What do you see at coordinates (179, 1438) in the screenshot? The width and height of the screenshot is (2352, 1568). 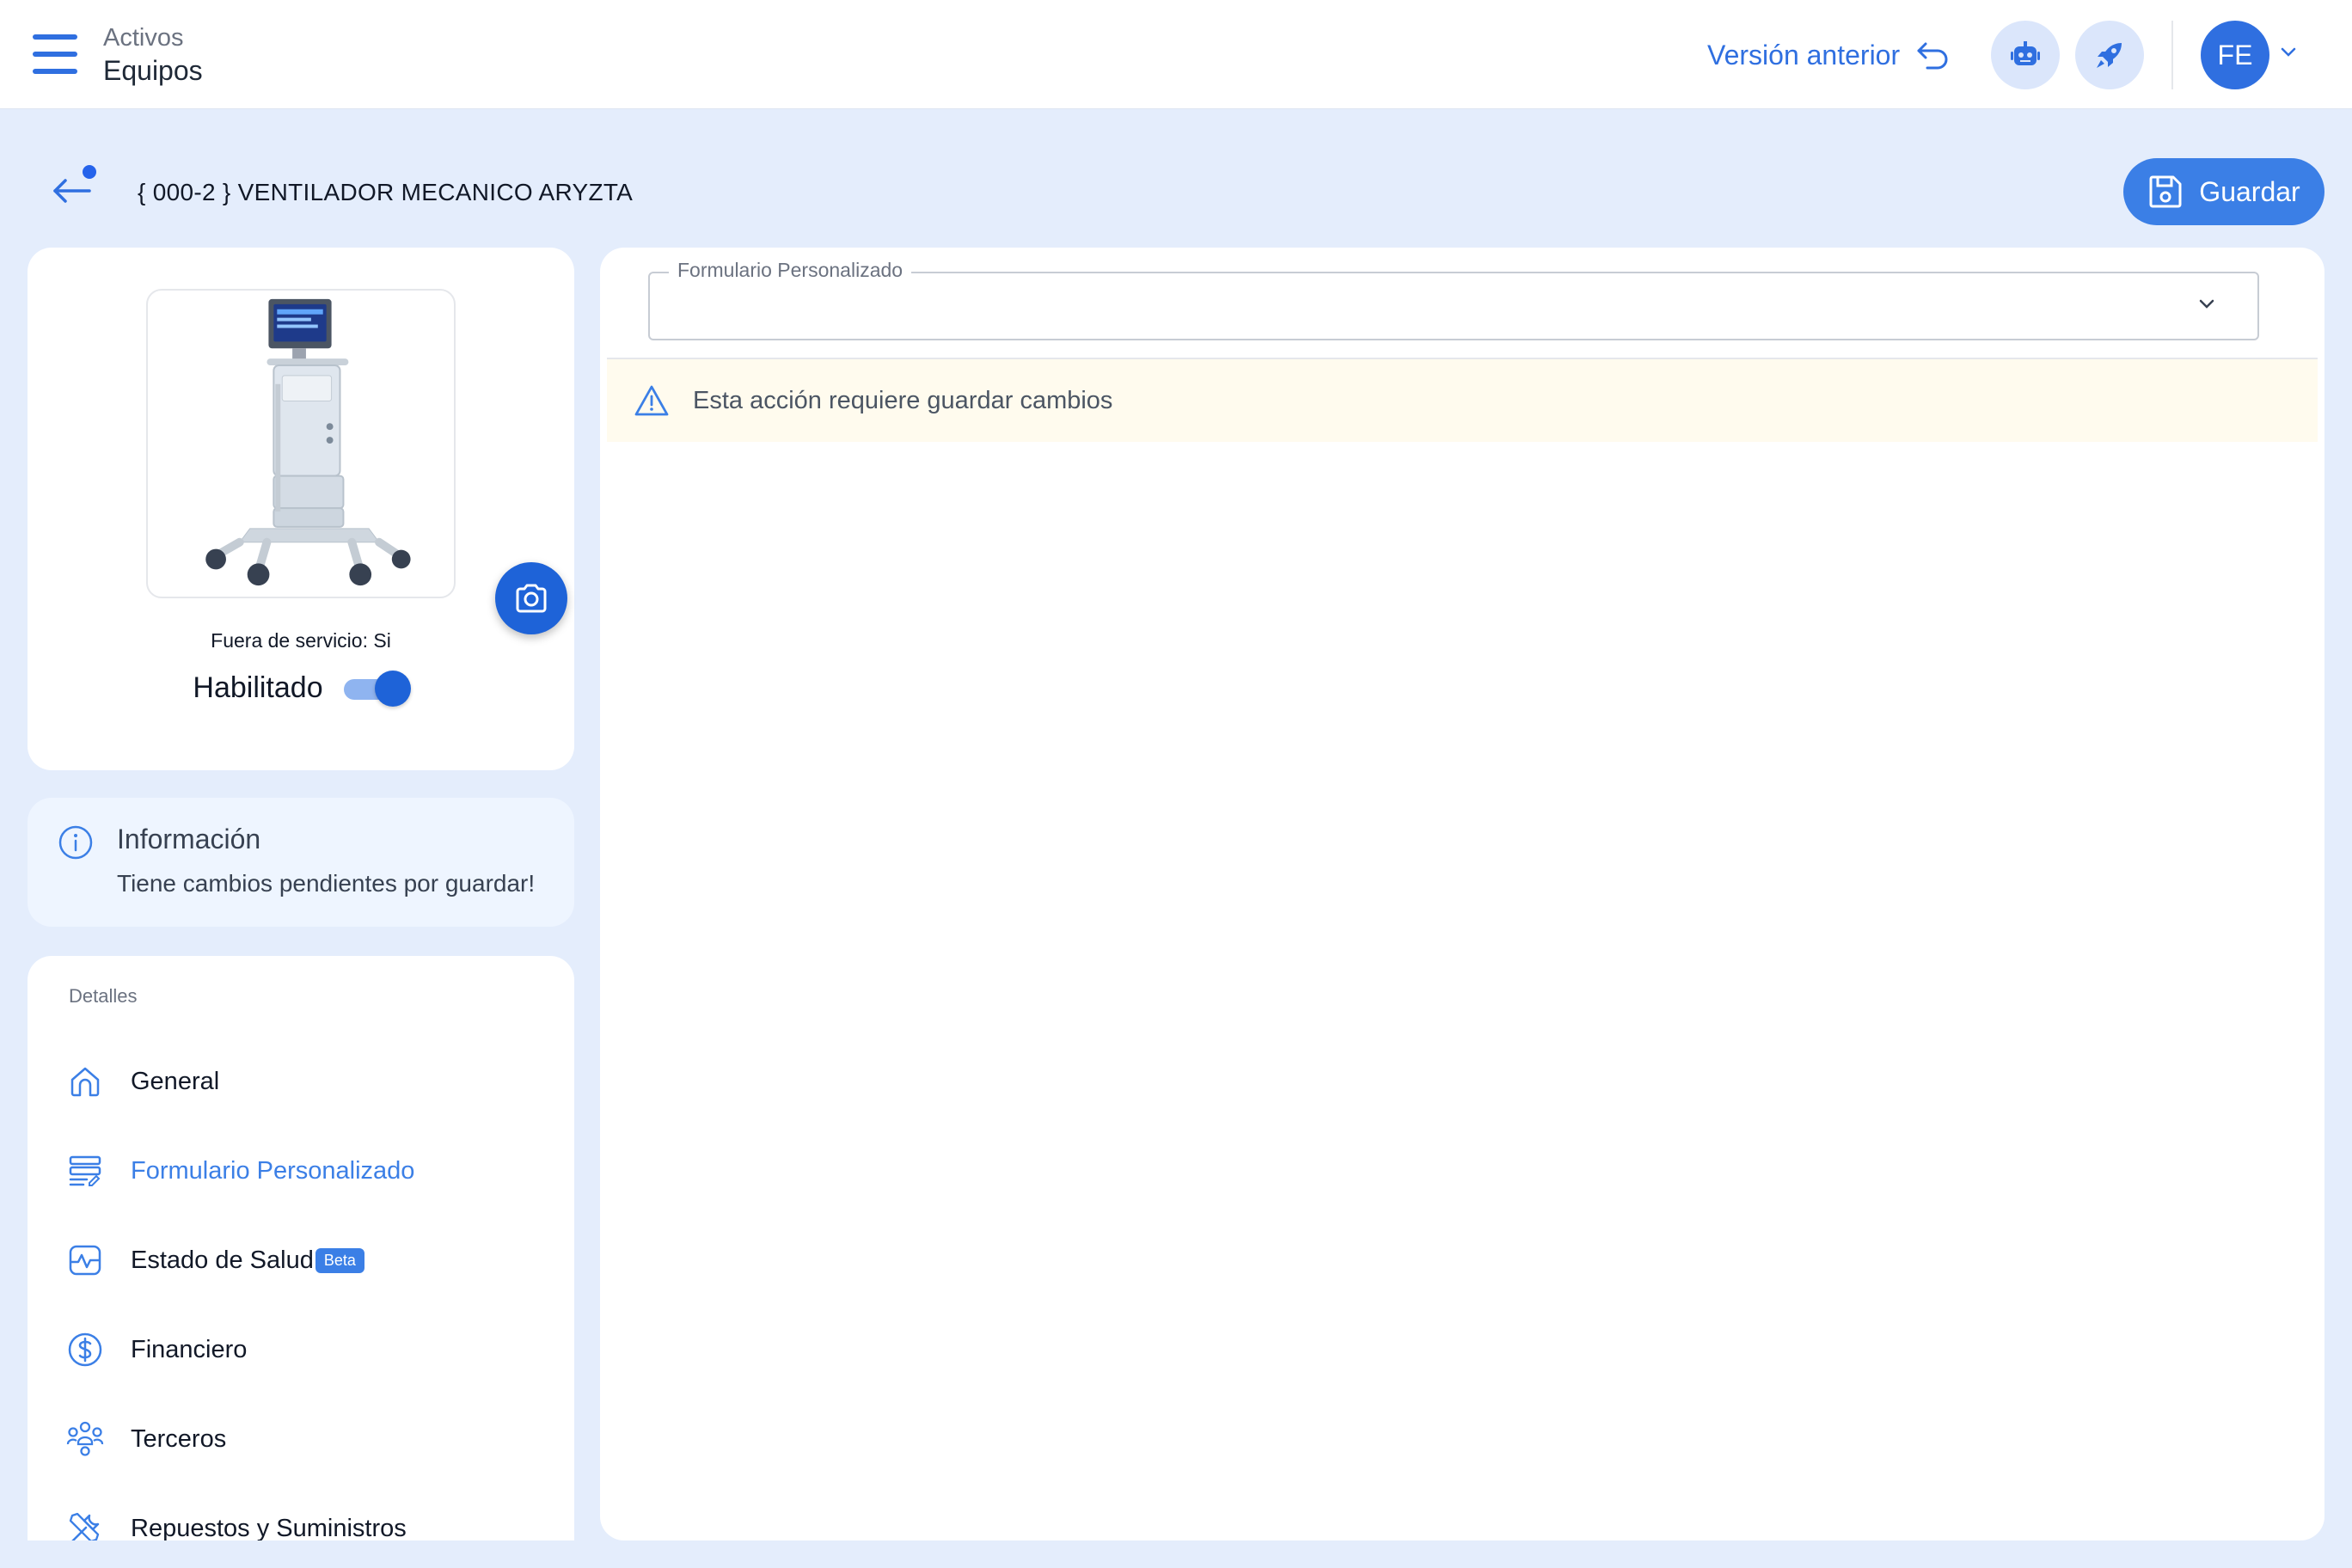 I see `nav-label-third-parties: Terceros` at bounding box center [179, 1438].